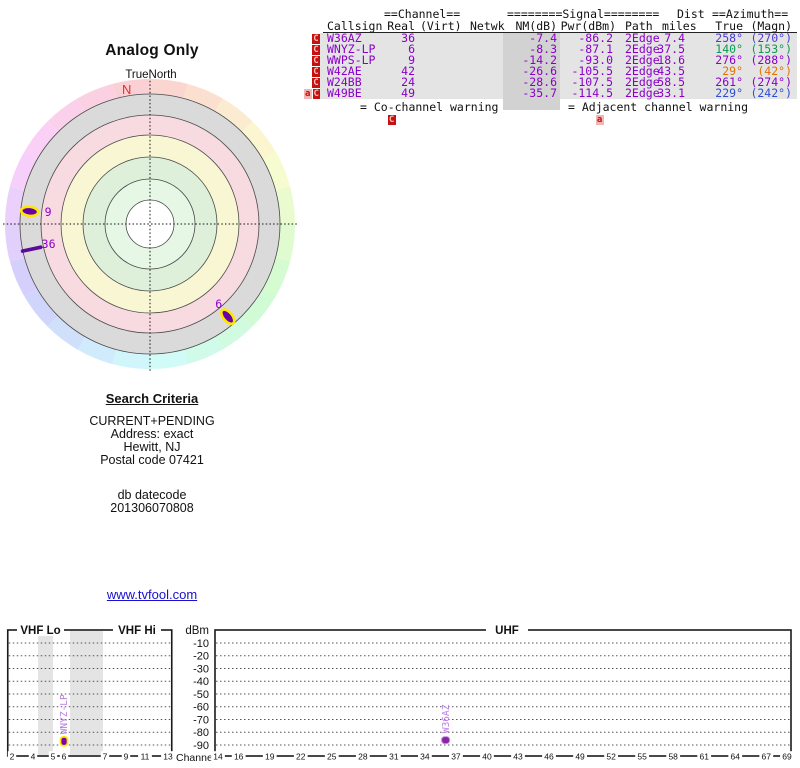  What do you see at coordinates (771, 25) in the screenshot?
I see `column-header-magn: (Magn)` at bounding box center [771, 25].